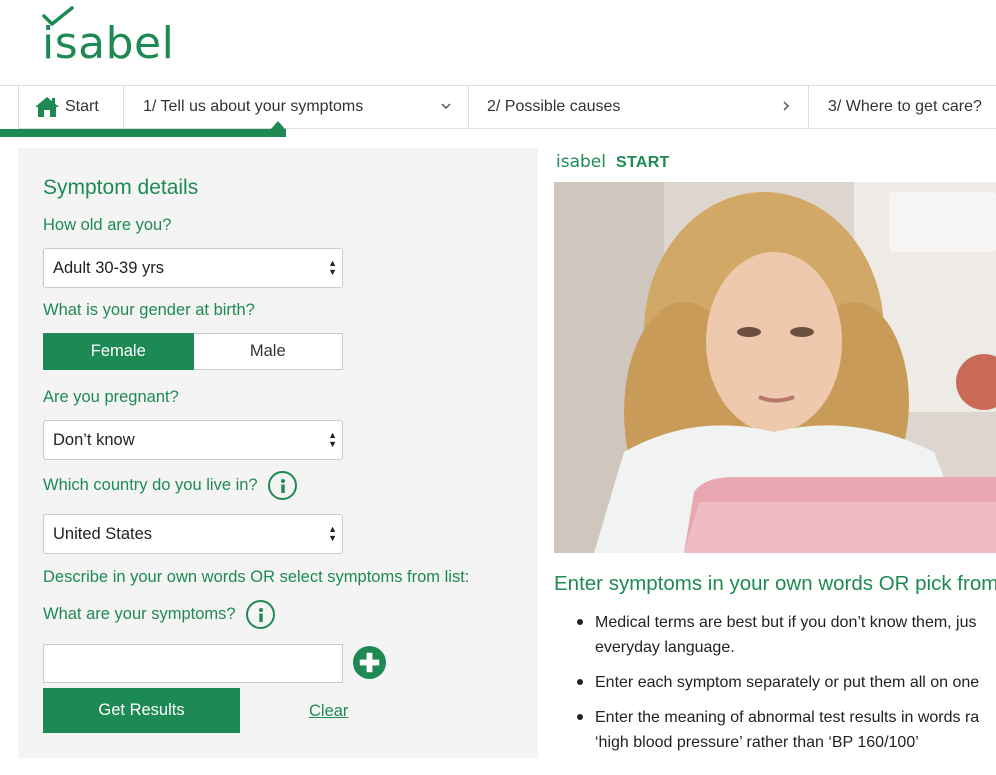  I want to click on header: isabel, so click(498, 43).